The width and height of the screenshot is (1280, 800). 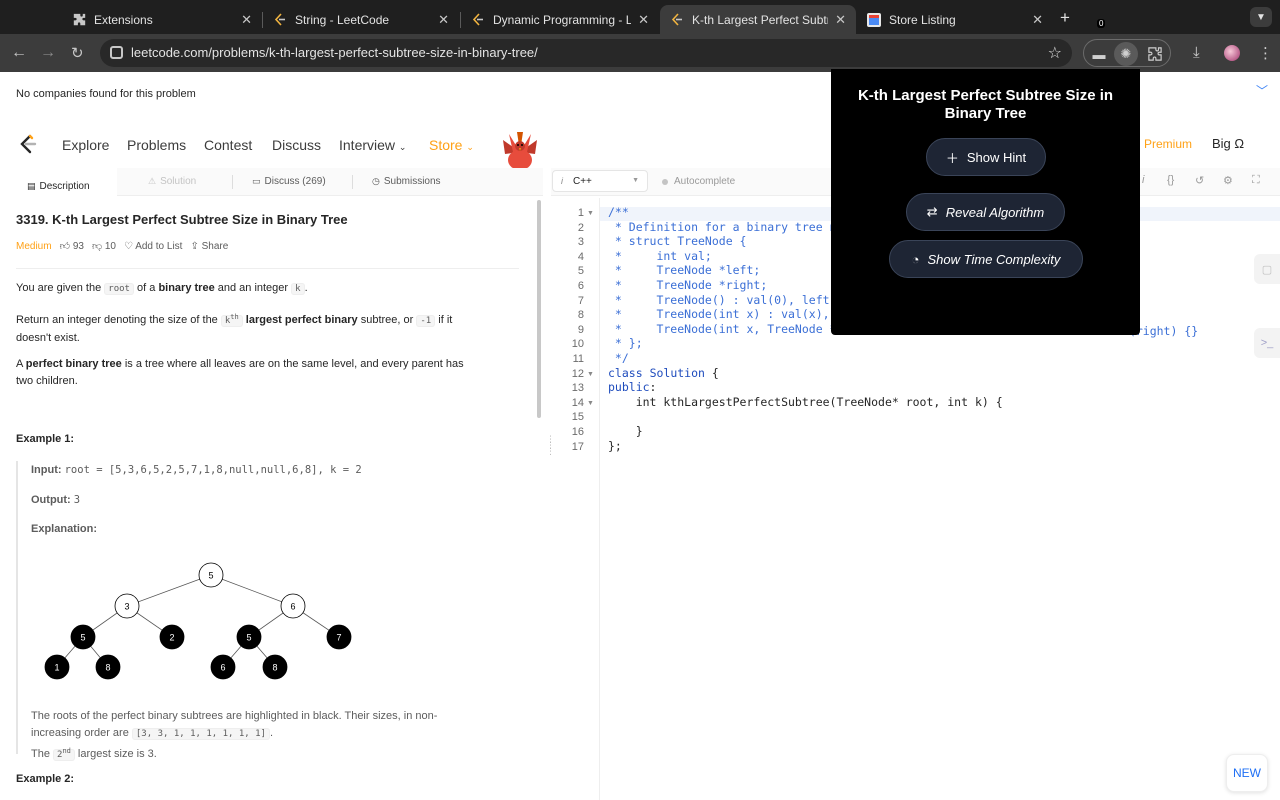 I want to click on show-time-complexity-button: ◔ Show Time Complexity, so click(x=986, y=259).